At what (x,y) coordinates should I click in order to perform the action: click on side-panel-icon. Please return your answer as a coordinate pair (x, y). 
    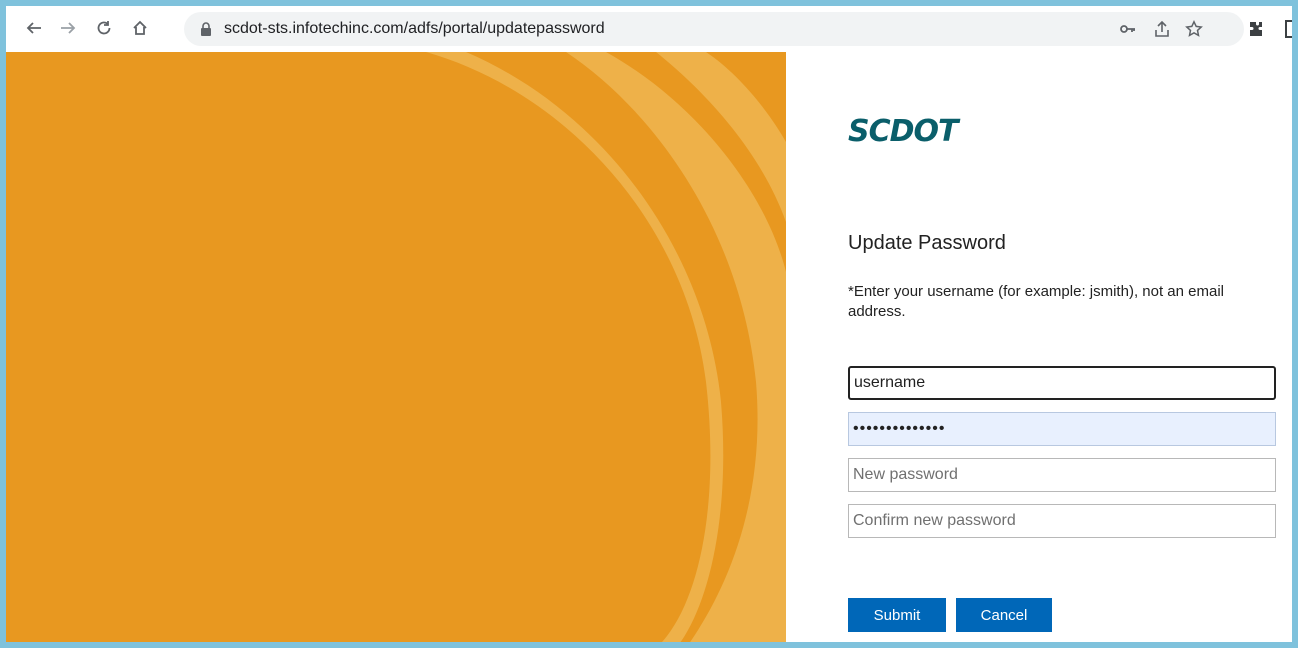
    Looking at the image, I should click on (1291, 29).